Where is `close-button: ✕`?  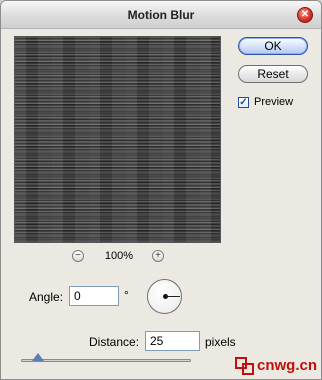
close-button: ✕ is located at coordinates (305, 15).